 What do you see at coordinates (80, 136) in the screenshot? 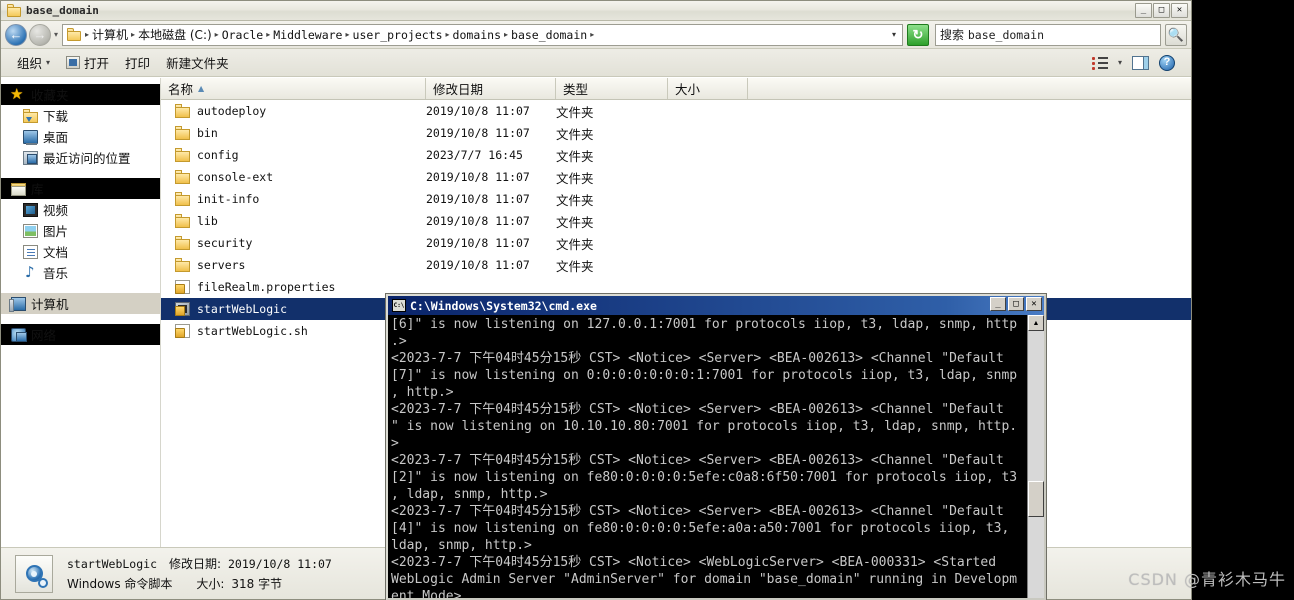
I see `sidebar-item-desktop: 桌面` at bounding box center [80, 136].